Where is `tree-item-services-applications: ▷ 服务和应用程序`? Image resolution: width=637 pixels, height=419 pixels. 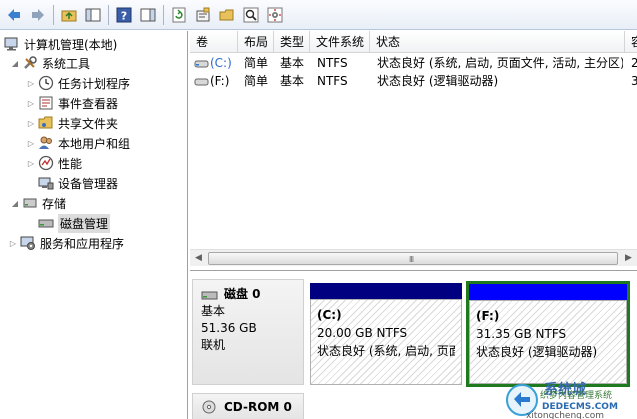 tree-item-services-applications: ▷ 服务和应用程序 is located at coordinates (66, 243).